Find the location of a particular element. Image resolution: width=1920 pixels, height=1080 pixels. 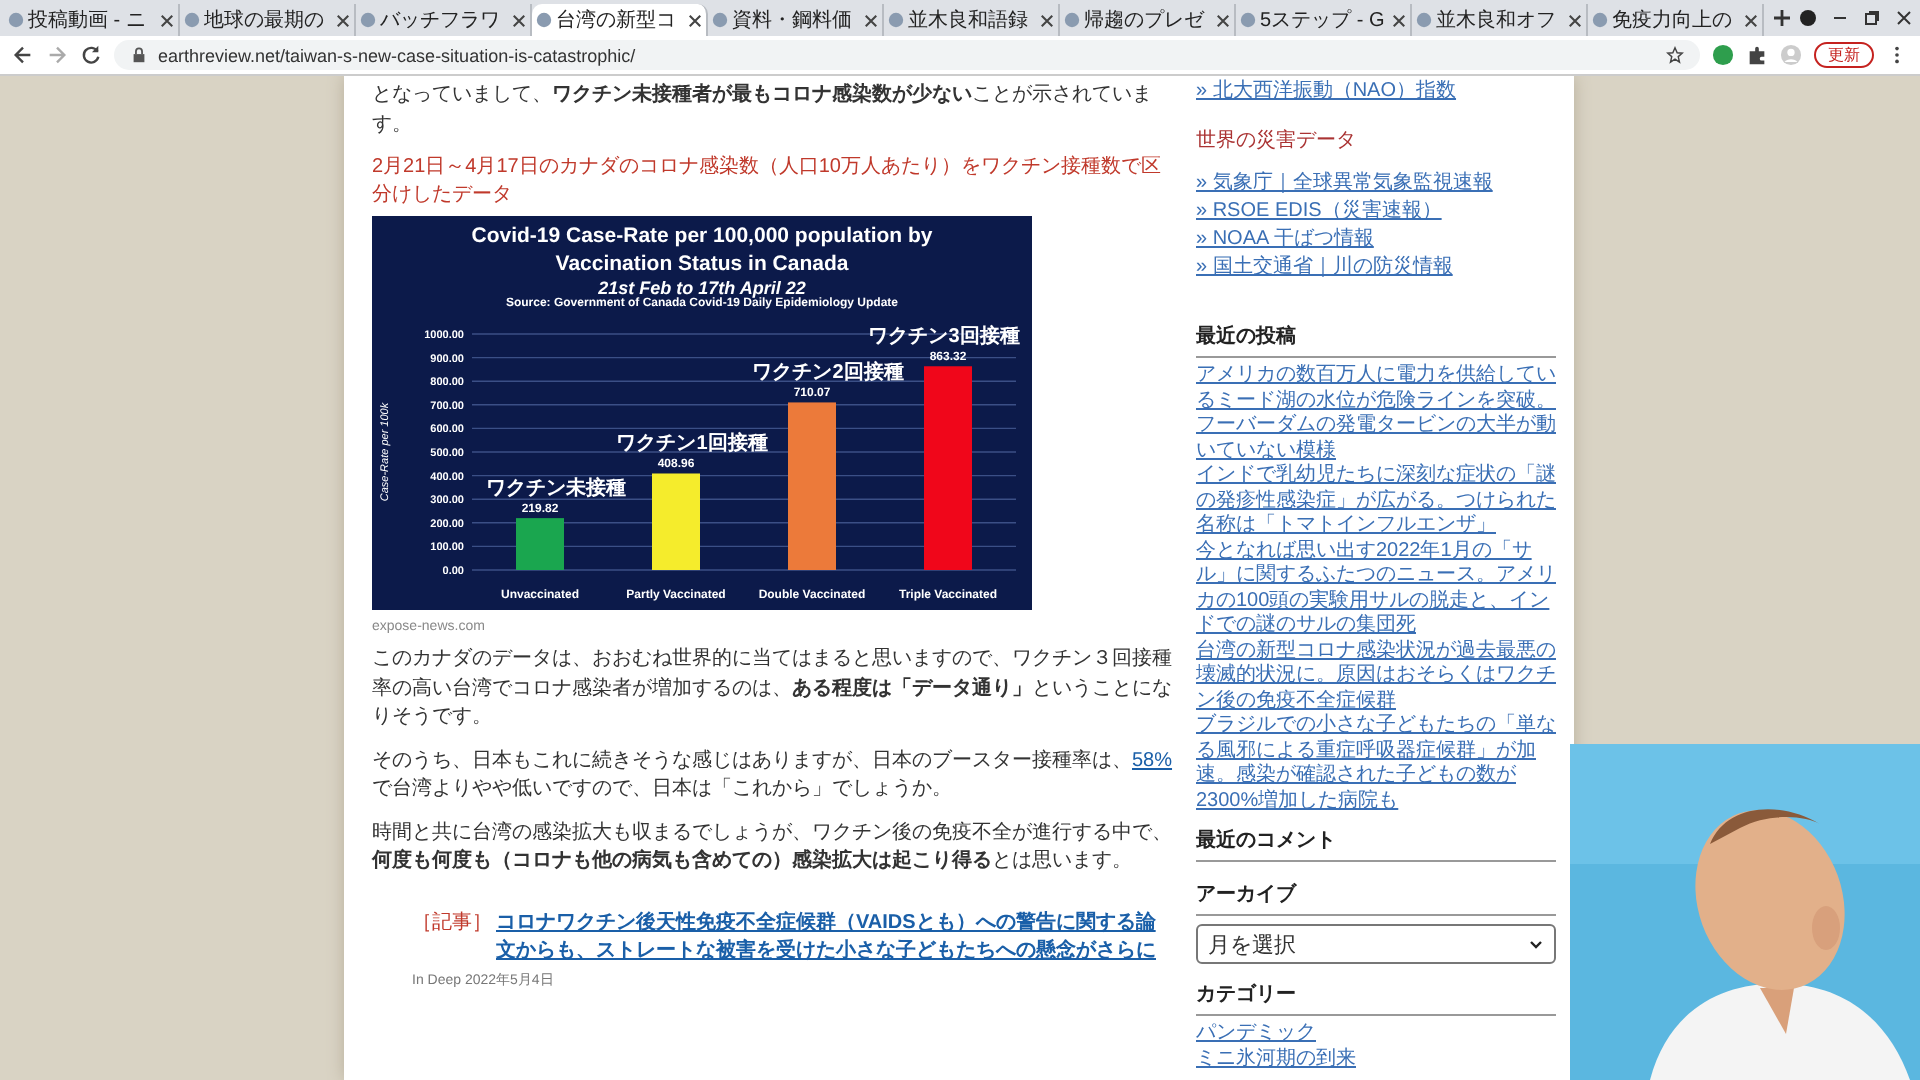

related-article-link: コロナワクチン後天性免疫不全症候群（VAIDSとも）への警告に関する論文からも、ストレートな被害を受けた小さな子どもたちへの懸念がさらに is located at coordinates (834, 937).